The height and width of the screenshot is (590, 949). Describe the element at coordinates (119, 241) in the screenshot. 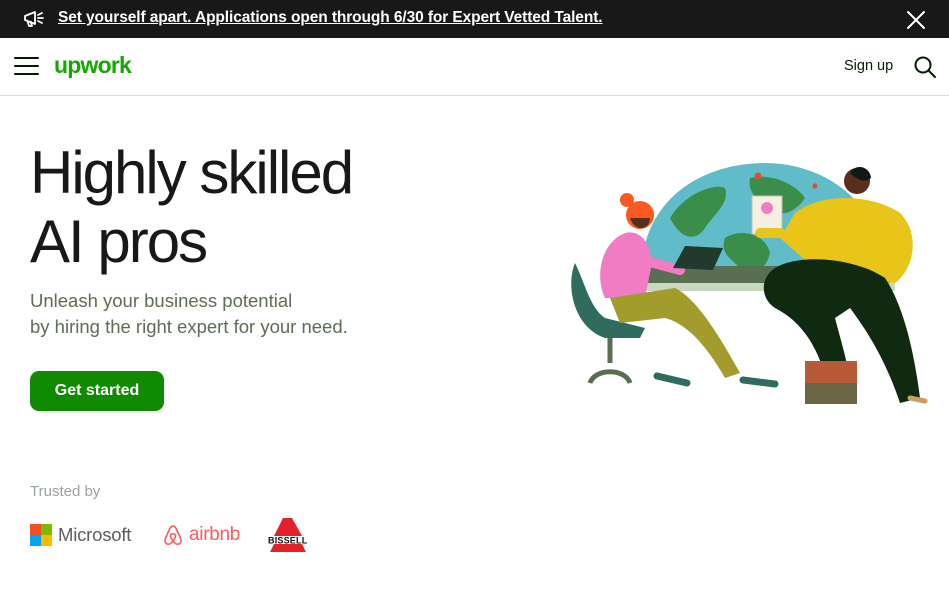

I see `hero-title-line2: AI pros` at that location.